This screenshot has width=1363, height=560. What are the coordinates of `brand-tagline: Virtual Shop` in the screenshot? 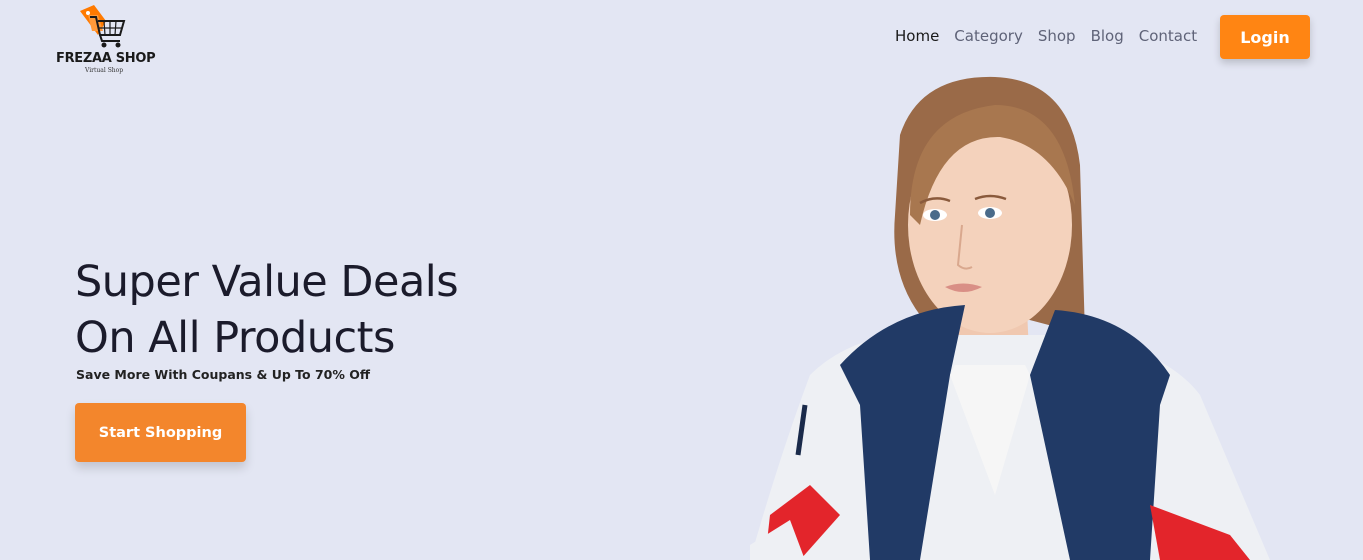 It's located at (104, 70).